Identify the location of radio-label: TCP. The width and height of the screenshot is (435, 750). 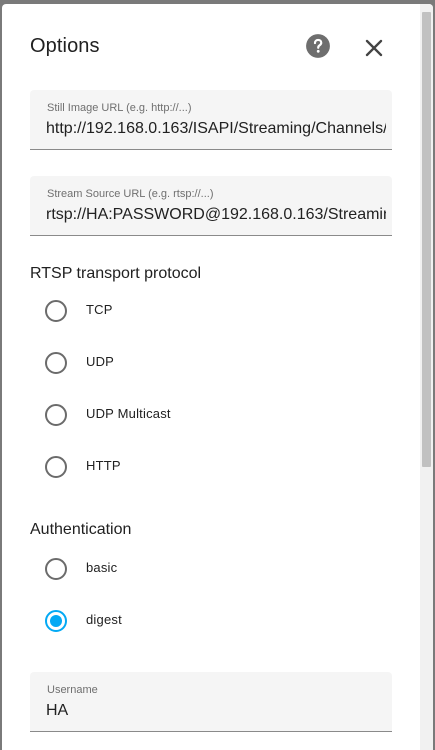
(99, 309).